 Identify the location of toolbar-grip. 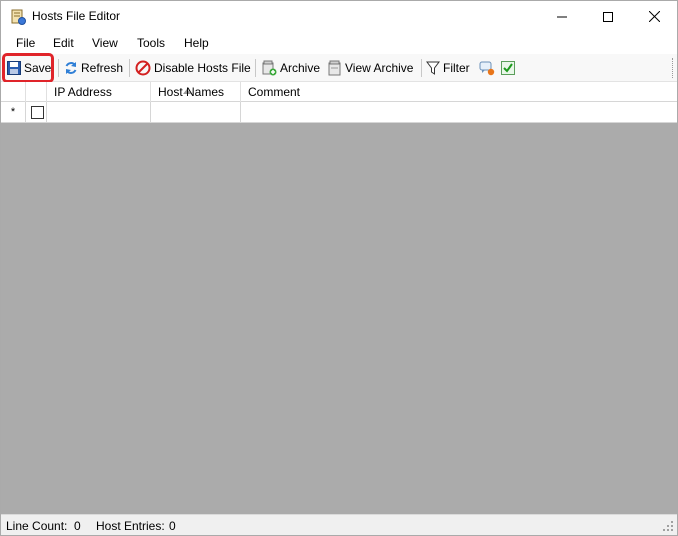
(673, 68).